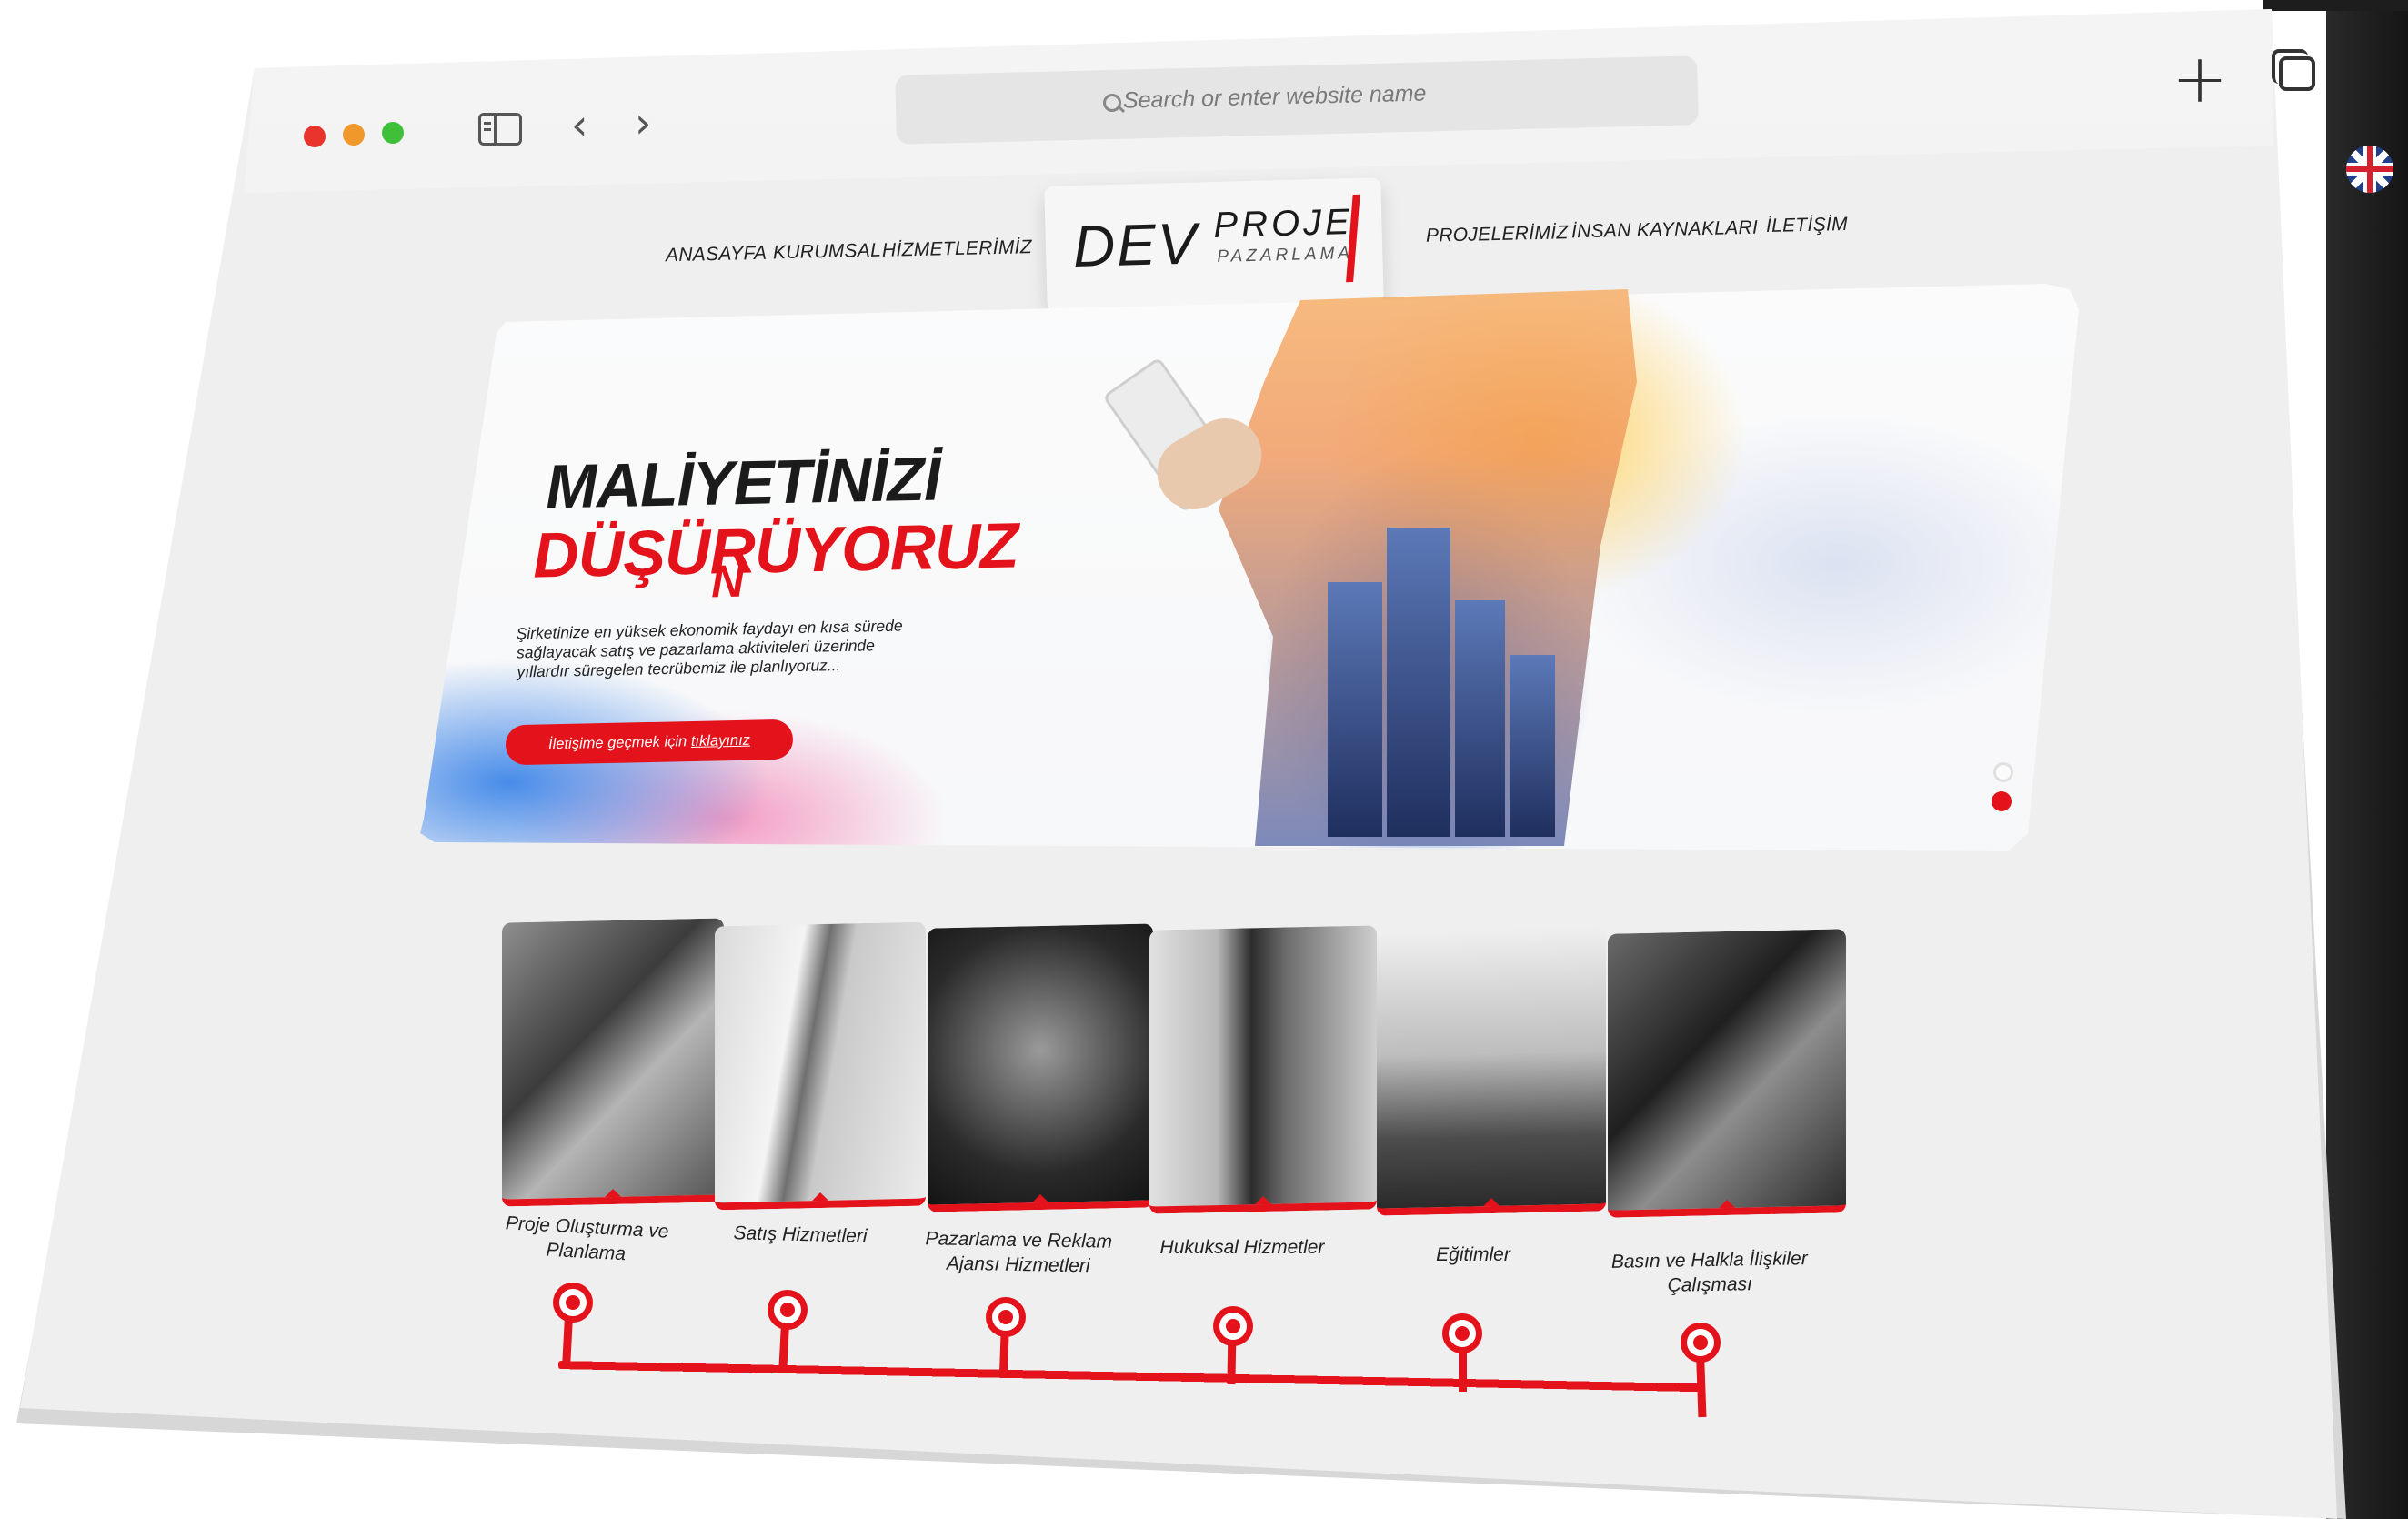 This screenshot has width=2408, height=1519. What do you see at coordinates (1006, 1317) in the screenshot?
I see `timeline-node-pazarlama` at bounding box center [1006, 1317].